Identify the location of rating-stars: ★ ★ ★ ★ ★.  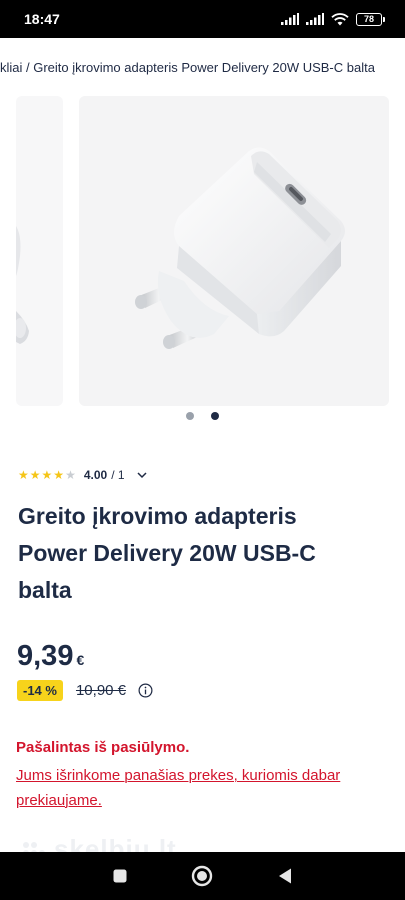
(47, 475).